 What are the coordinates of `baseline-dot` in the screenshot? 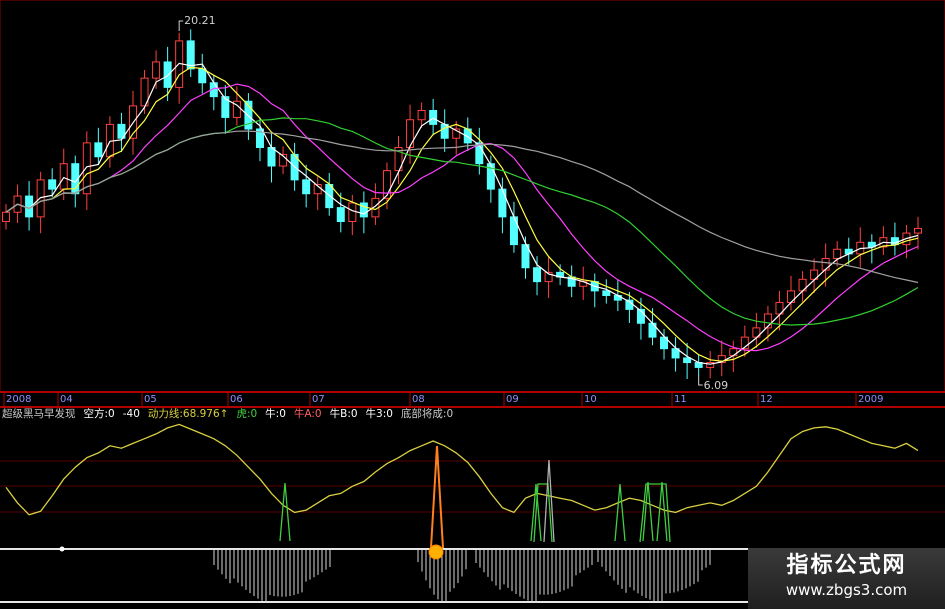 It's located at (62, 549).